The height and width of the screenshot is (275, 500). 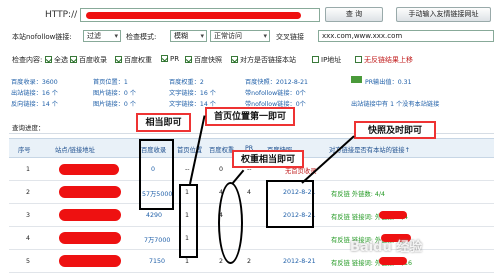 I want to click on th-site: 站点/链接地址, so click(x=75, y=150).